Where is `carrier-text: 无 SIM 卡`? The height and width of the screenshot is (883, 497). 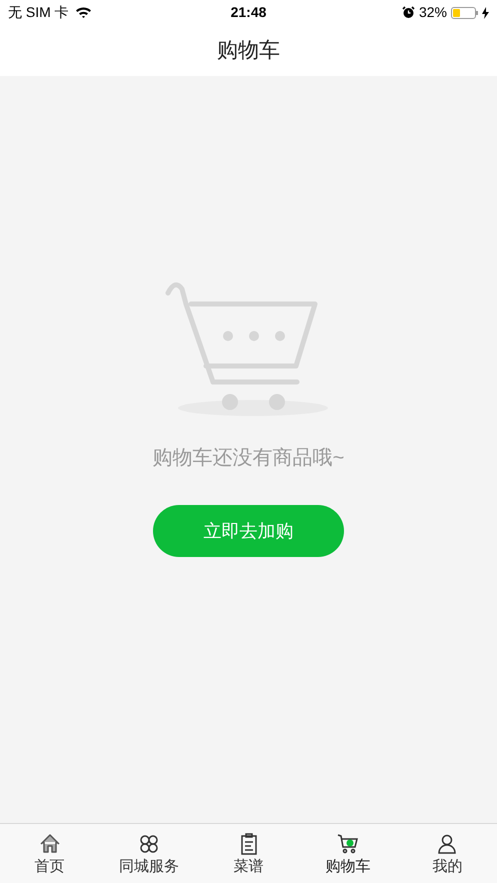
carrier-text: 无 SIM 卡 is located at coordinates (38, 12).